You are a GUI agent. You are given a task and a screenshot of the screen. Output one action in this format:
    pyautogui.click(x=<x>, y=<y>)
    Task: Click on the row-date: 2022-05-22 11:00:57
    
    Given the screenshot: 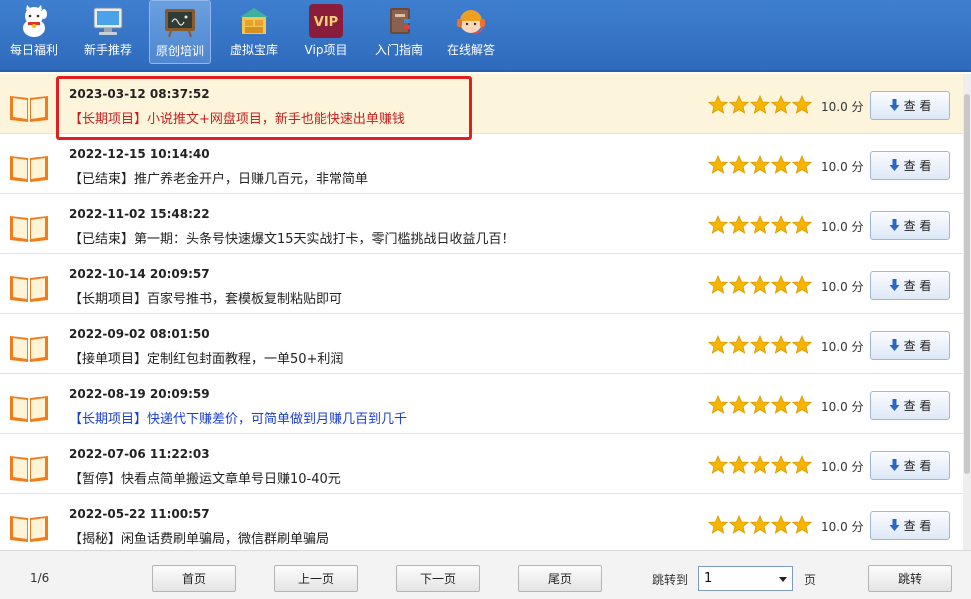 What is the action you would take?
    pyautogui.click(x=139, y=514)
    